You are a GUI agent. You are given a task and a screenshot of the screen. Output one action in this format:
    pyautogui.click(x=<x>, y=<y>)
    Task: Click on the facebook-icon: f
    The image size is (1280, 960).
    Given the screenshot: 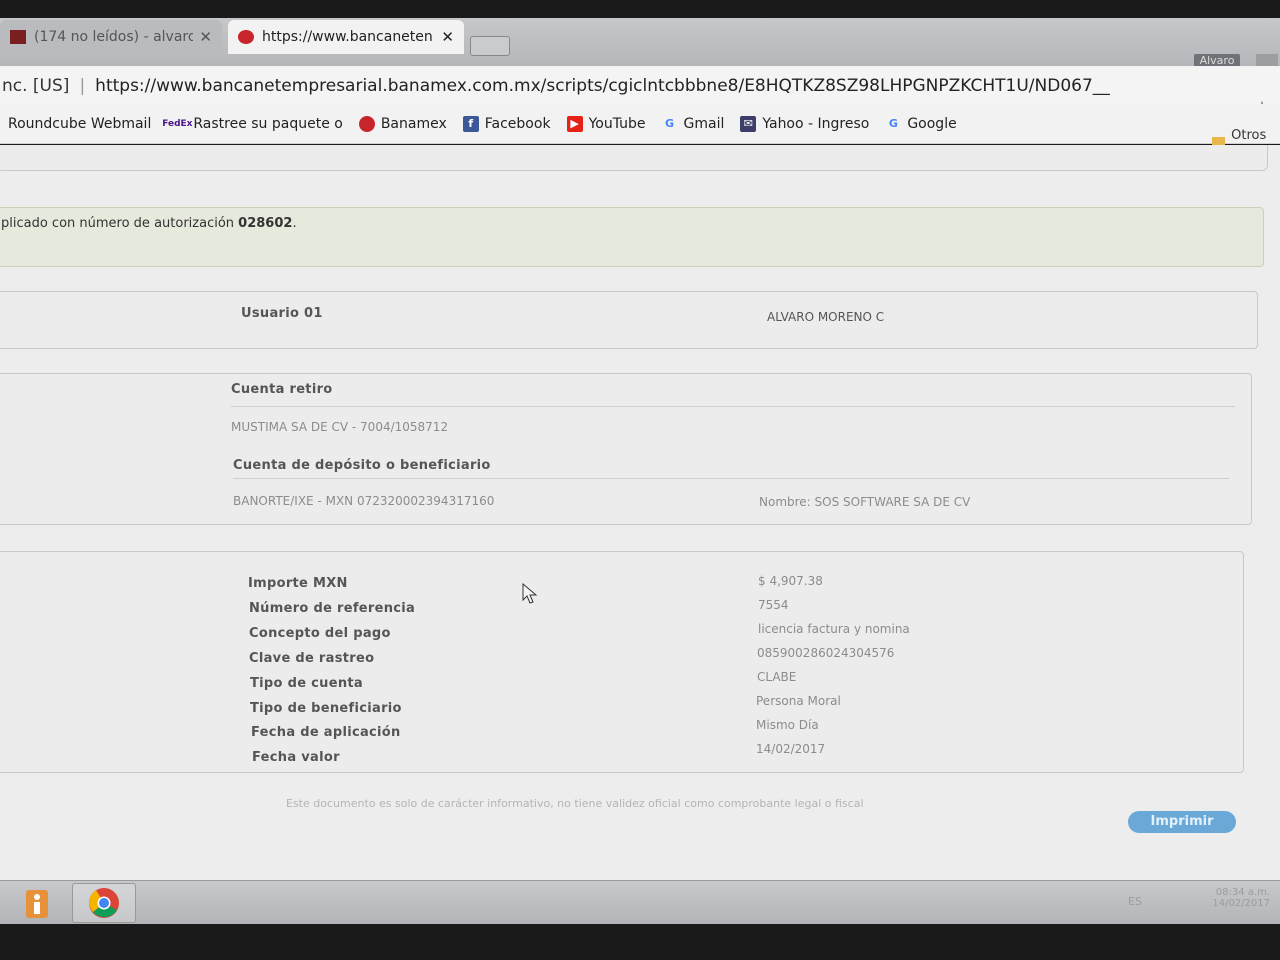 What is the action you would take?
    pyautogui.click(x=470, y=123)
    